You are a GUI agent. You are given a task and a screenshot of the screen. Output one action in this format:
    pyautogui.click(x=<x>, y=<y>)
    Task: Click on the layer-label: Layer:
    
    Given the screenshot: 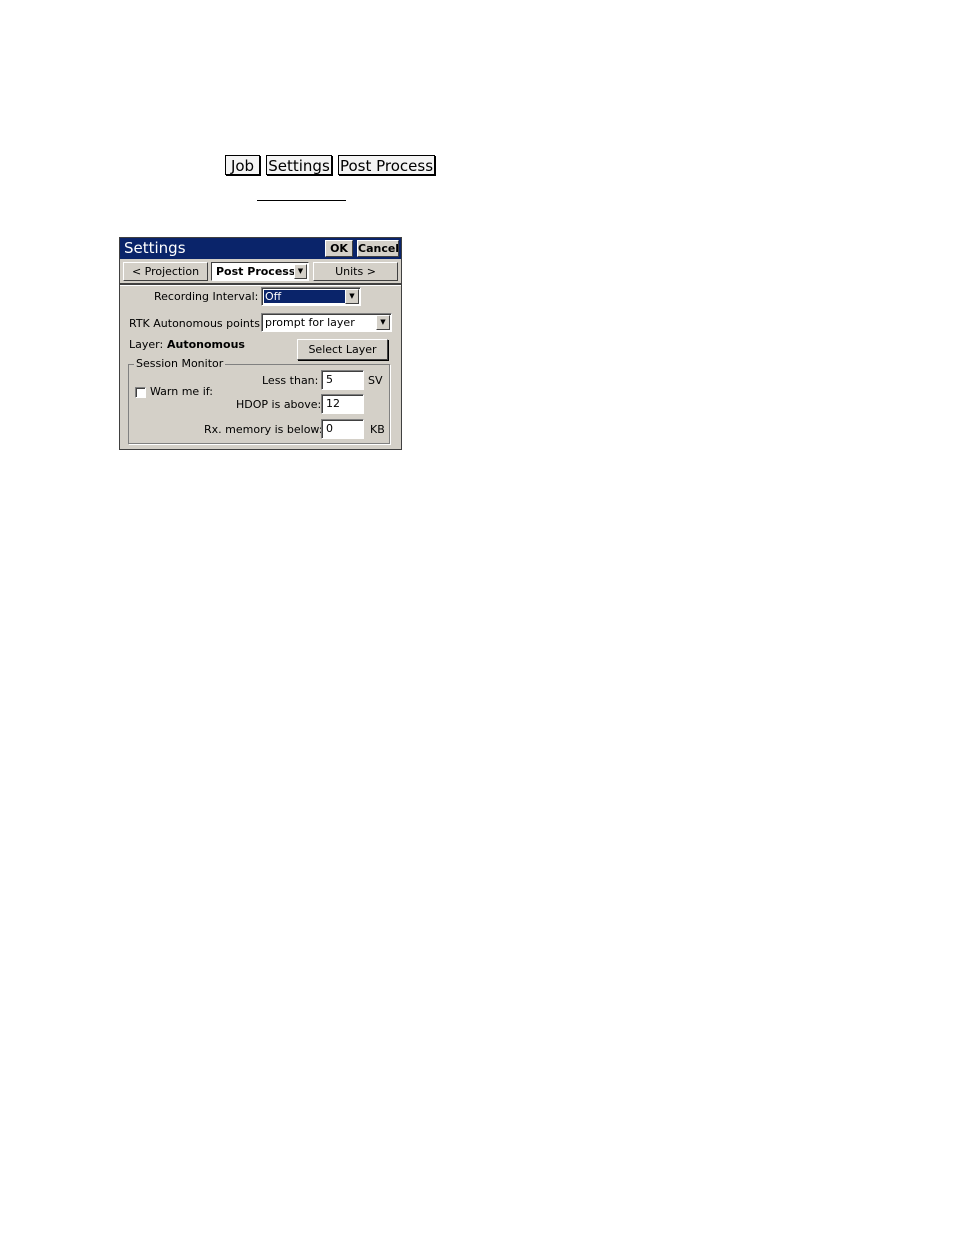 What is the action you would take?
    pyautogui.click(x=146, y=344)
    